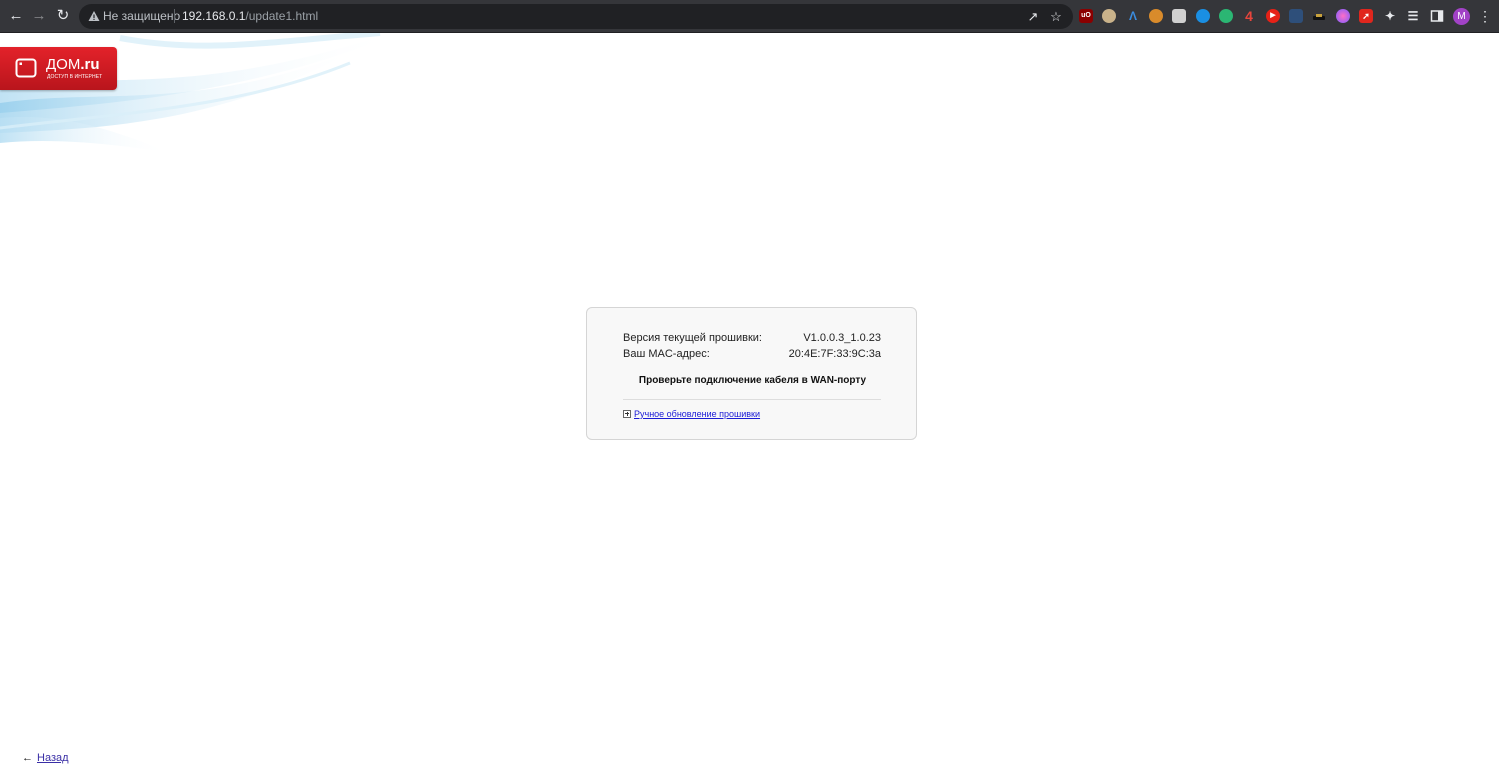 This screenshot has width=1499, height=783. What do you see at coordinates (1249, 16) in the screenshot?
I see `number-four-icon: 4` at bounding box center [1249, 16].